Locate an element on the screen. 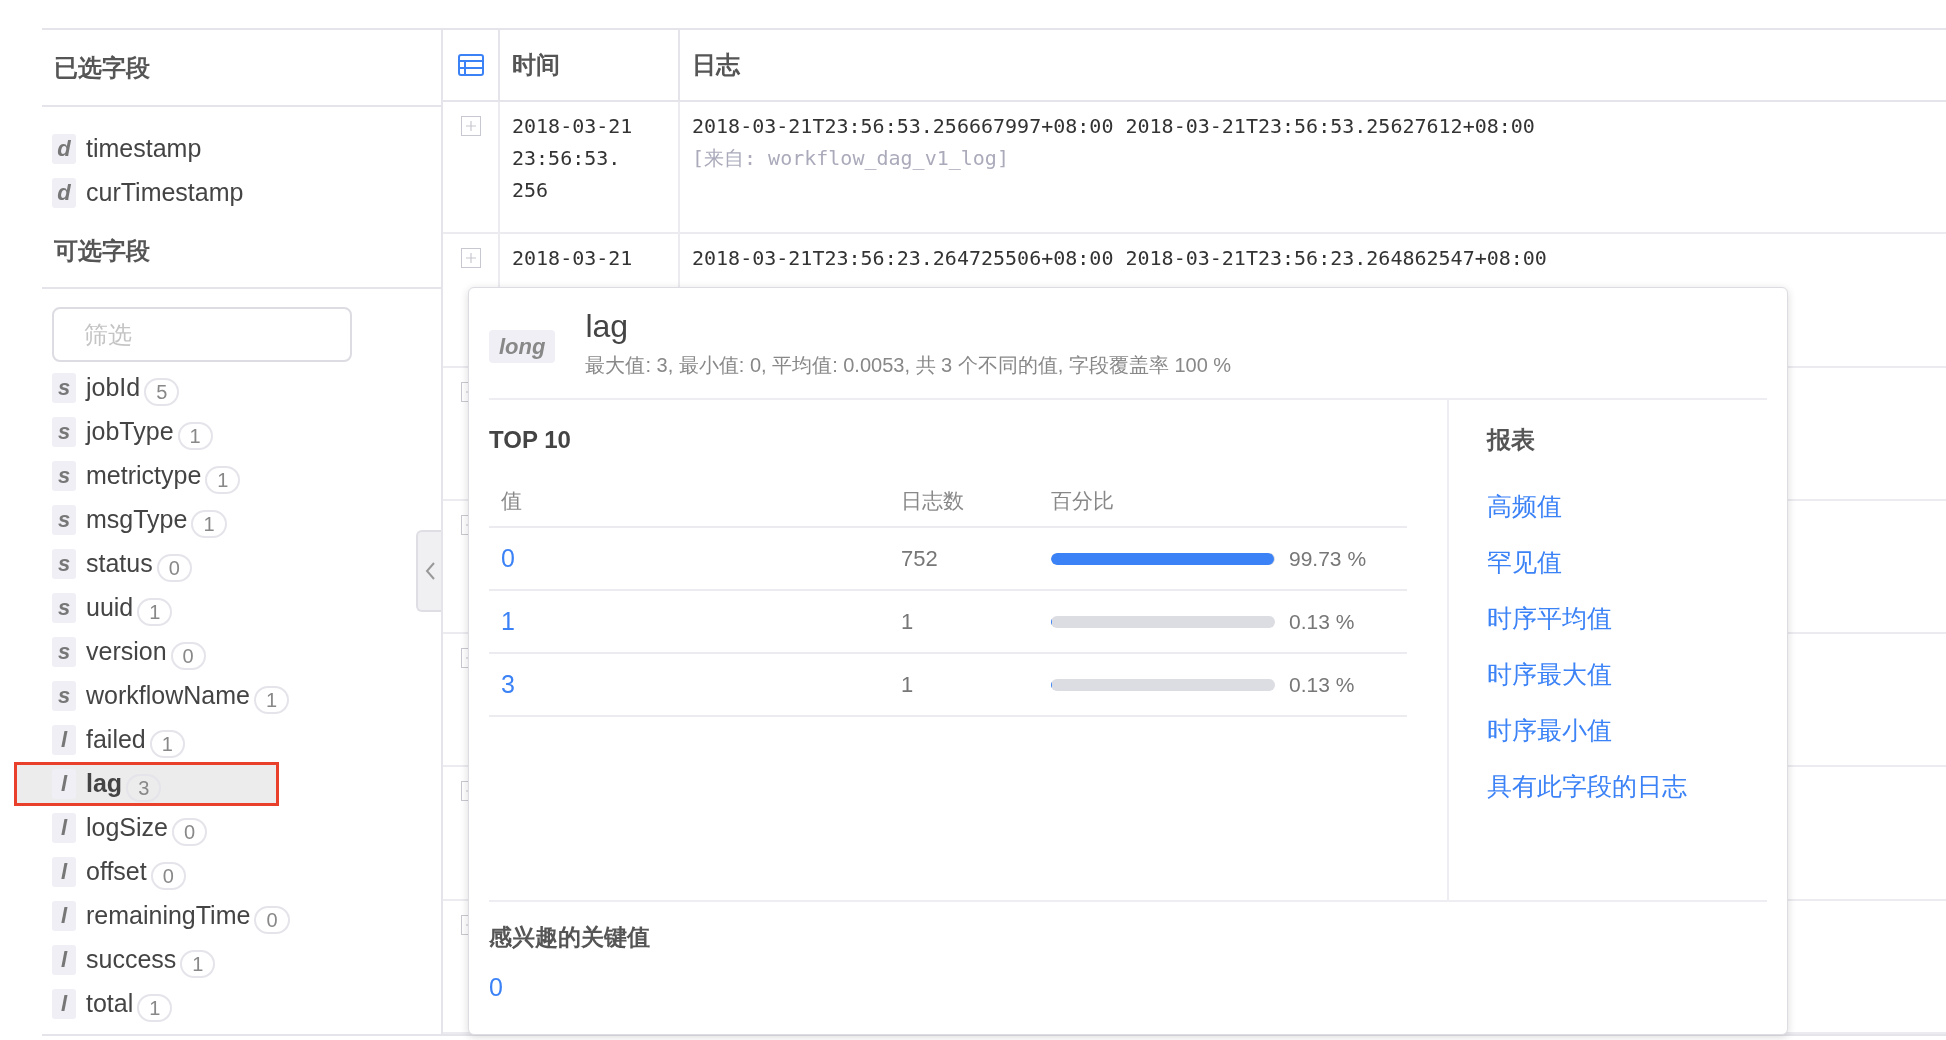 Image resolution: width=1946 pixels, height=1040 pixels. count-text: 752 is located at coordinates (920, 559).